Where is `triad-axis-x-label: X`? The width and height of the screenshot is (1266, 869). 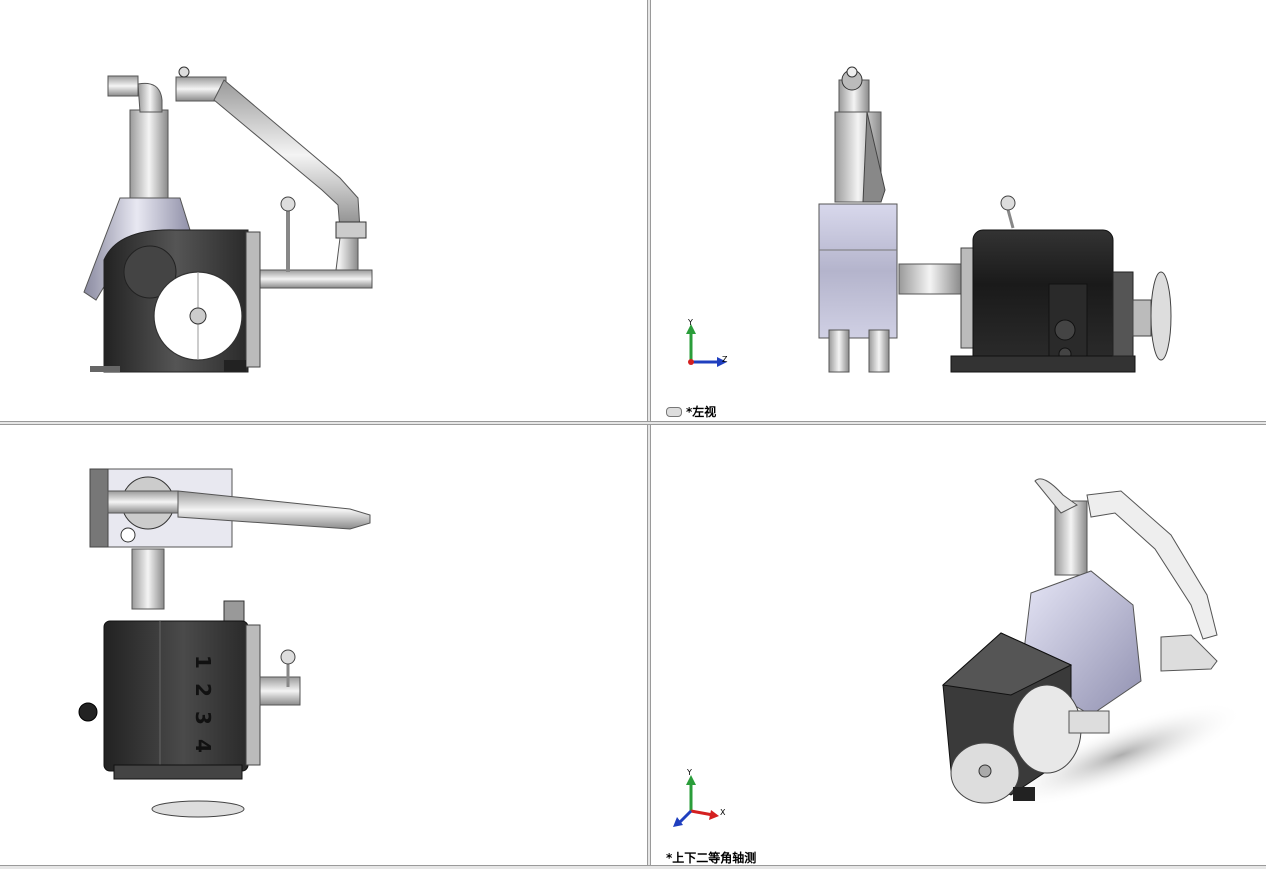
triad-axis-x-label: X is located at coordinates (723, 812).